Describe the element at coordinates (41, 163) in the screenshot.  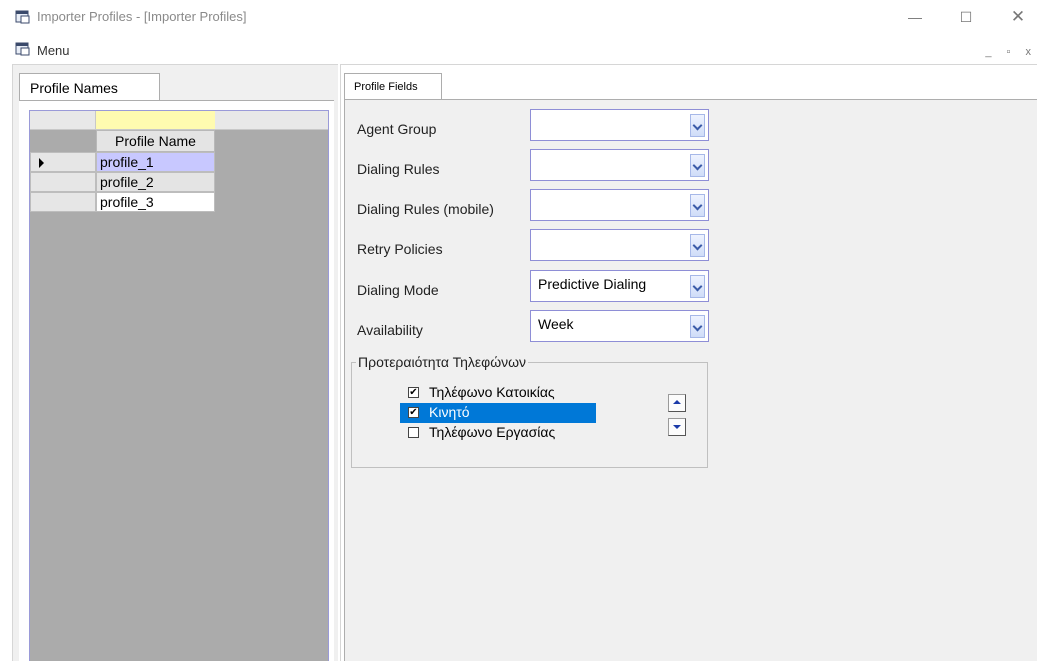
I see `current-row-pointer-icon` at that location.